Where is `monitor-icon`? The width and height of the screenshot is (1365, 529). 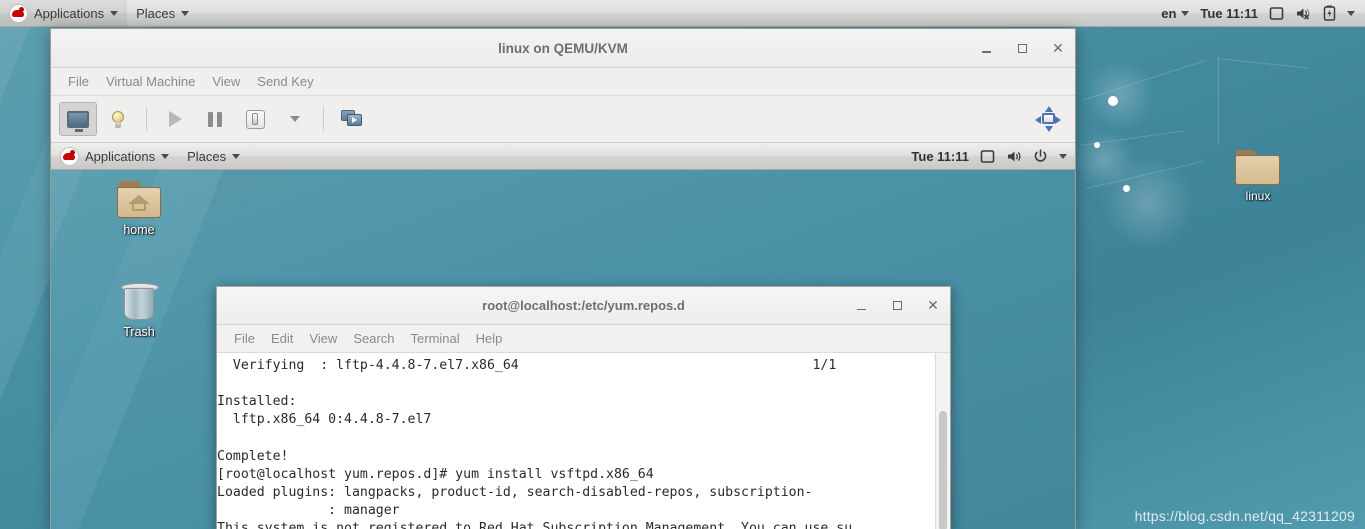 monitor-icon is located at coordinates (78, 121).